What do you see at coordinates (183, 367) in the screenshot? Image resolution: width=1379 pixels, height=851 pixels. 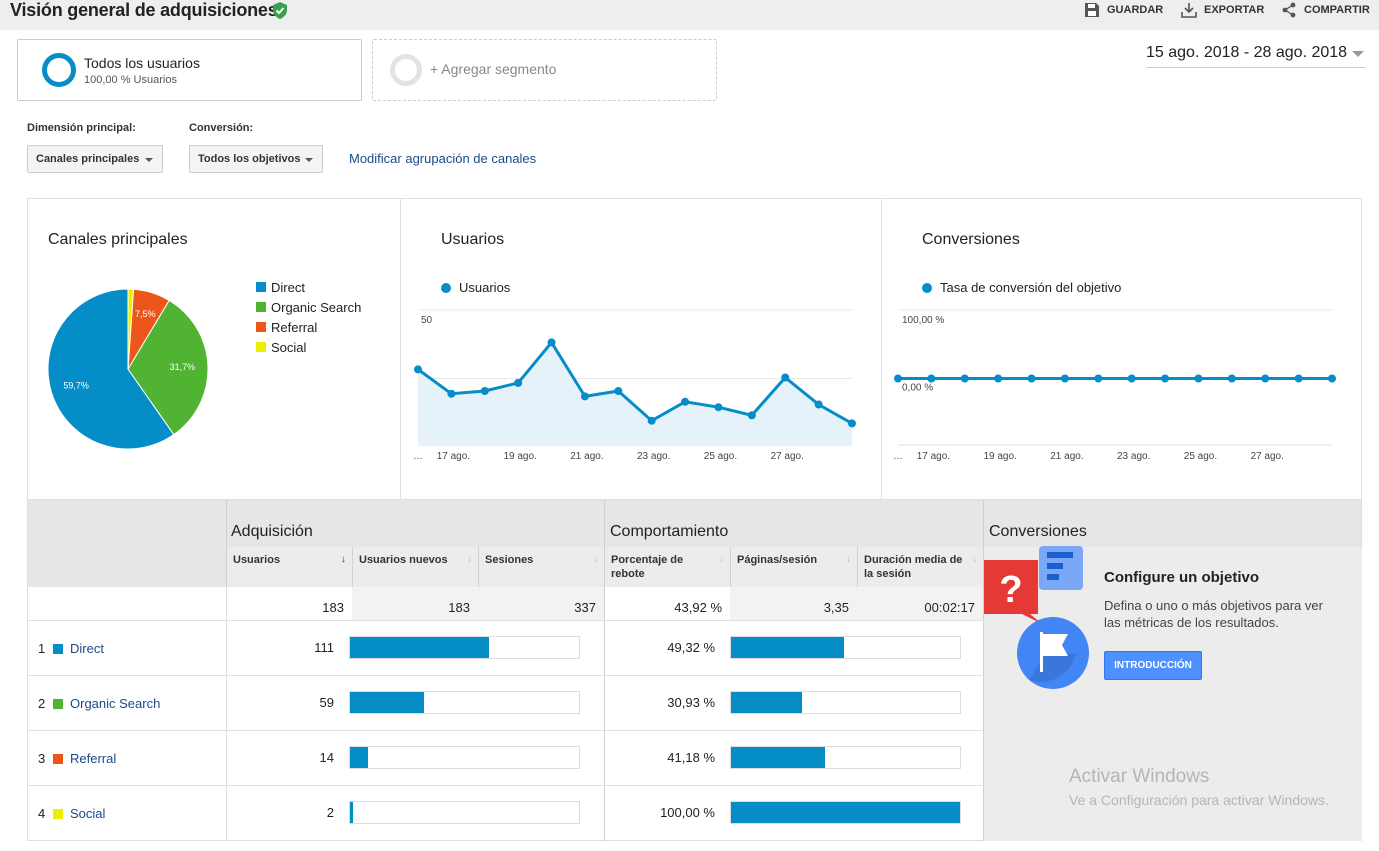 I see `pie-slice-label: 31,7%` at bounding box center [183, 367].